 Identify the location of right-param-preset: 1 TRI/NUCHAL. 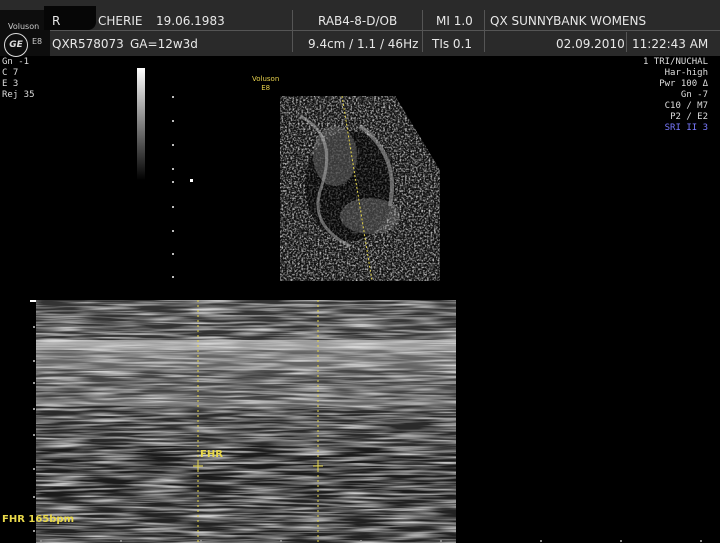
(675, 62).